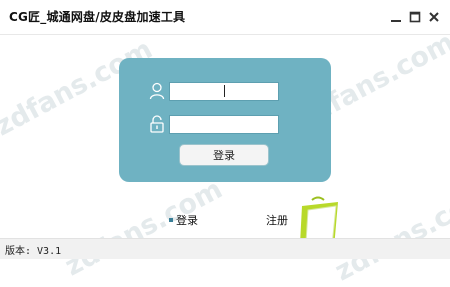  Describe the element at coordinates (396, 21) in the screenshot. I see `minimize-icon` at that location.